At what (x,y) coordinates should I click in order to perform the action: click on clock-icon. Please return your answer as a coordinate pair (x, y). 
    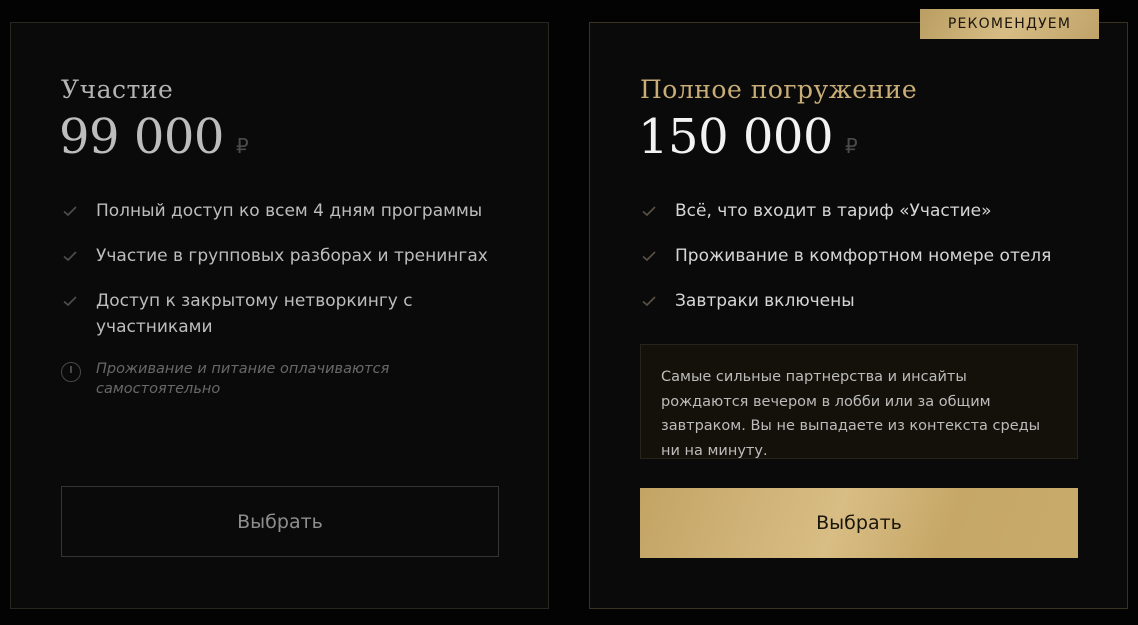
    Looking at the image, I should click on (71, 372).